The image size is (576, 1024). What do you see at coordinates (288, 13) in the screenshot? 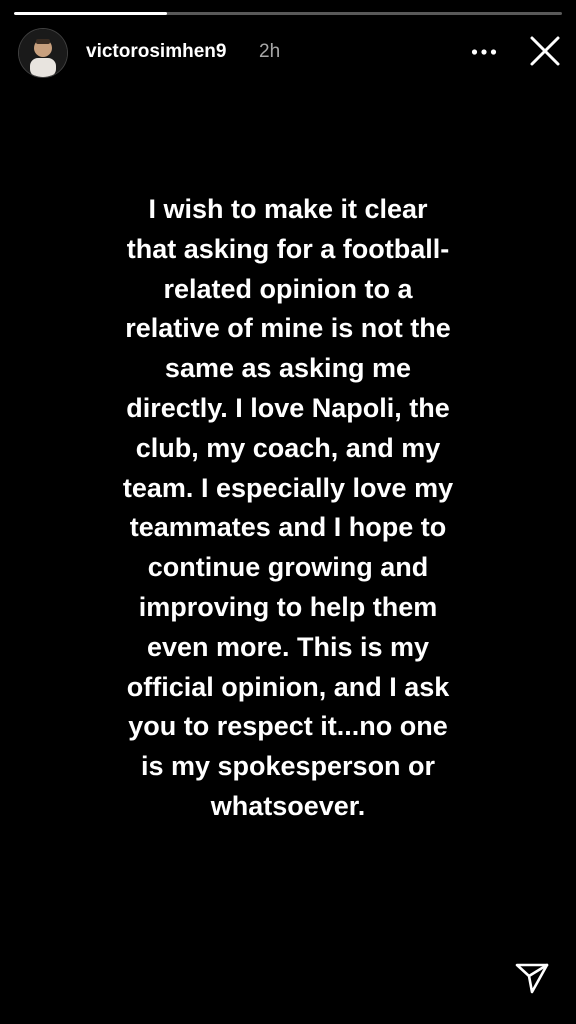
I see `story-progress-bar` at bounding box center [288, 13].